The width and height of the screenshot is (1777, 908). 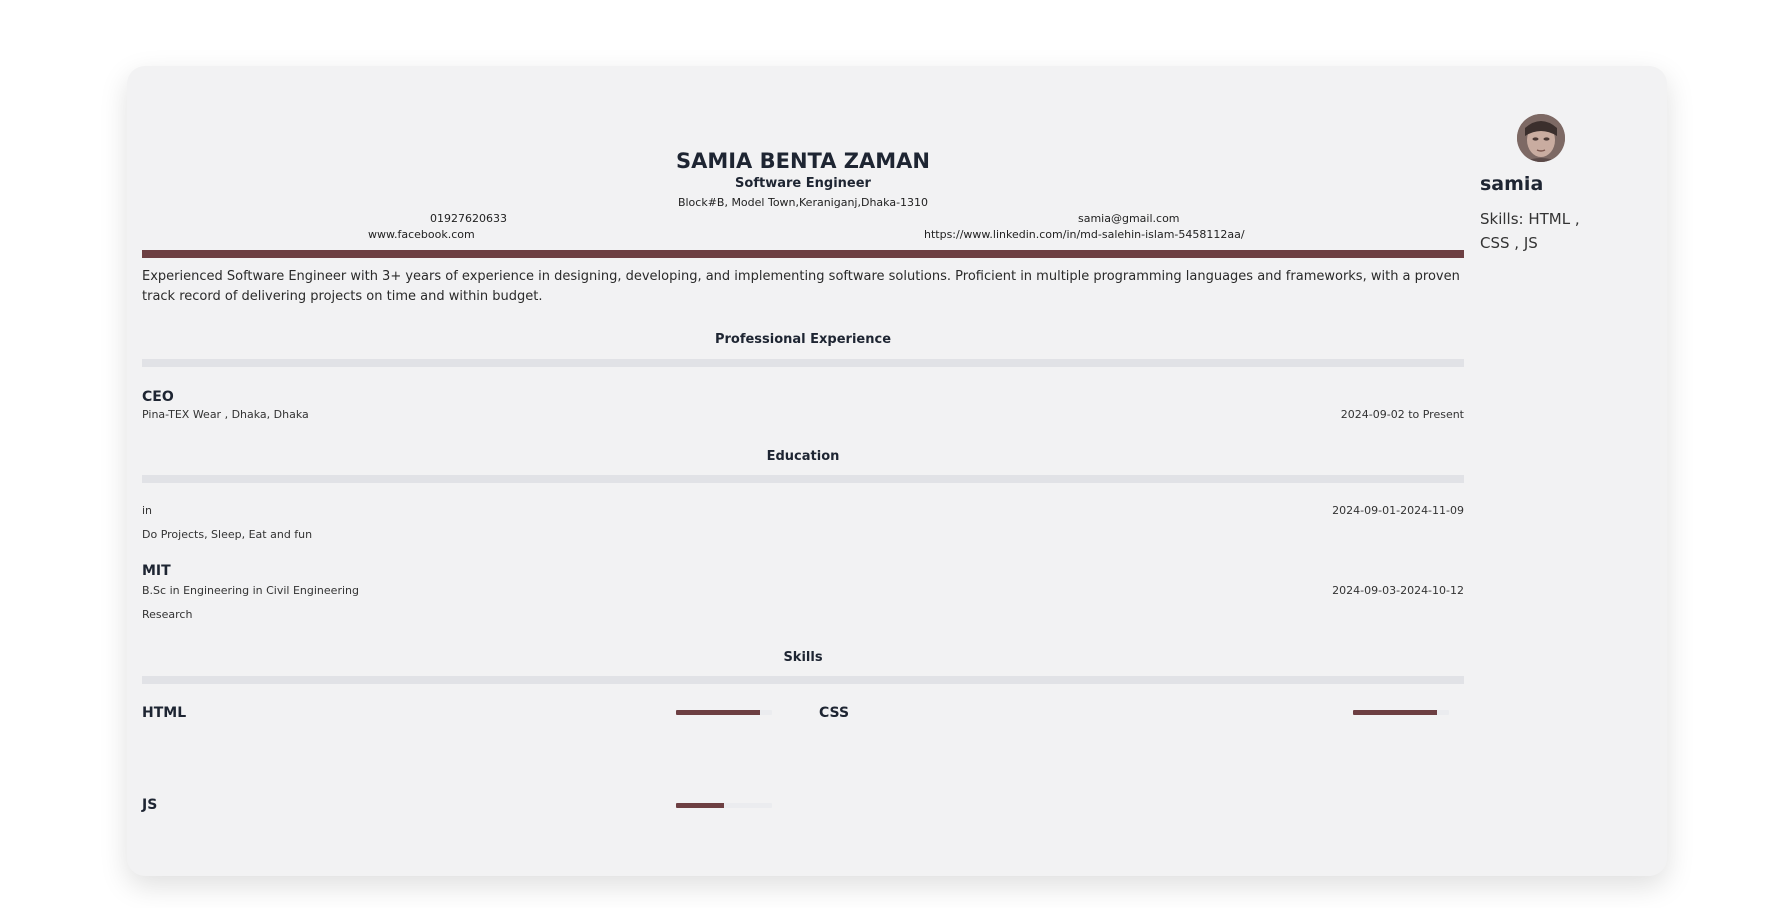 What do you see at coordinates (156, 571) in the screenshot?
I see `education-institution: MIT` at bounding box center [156, 571].